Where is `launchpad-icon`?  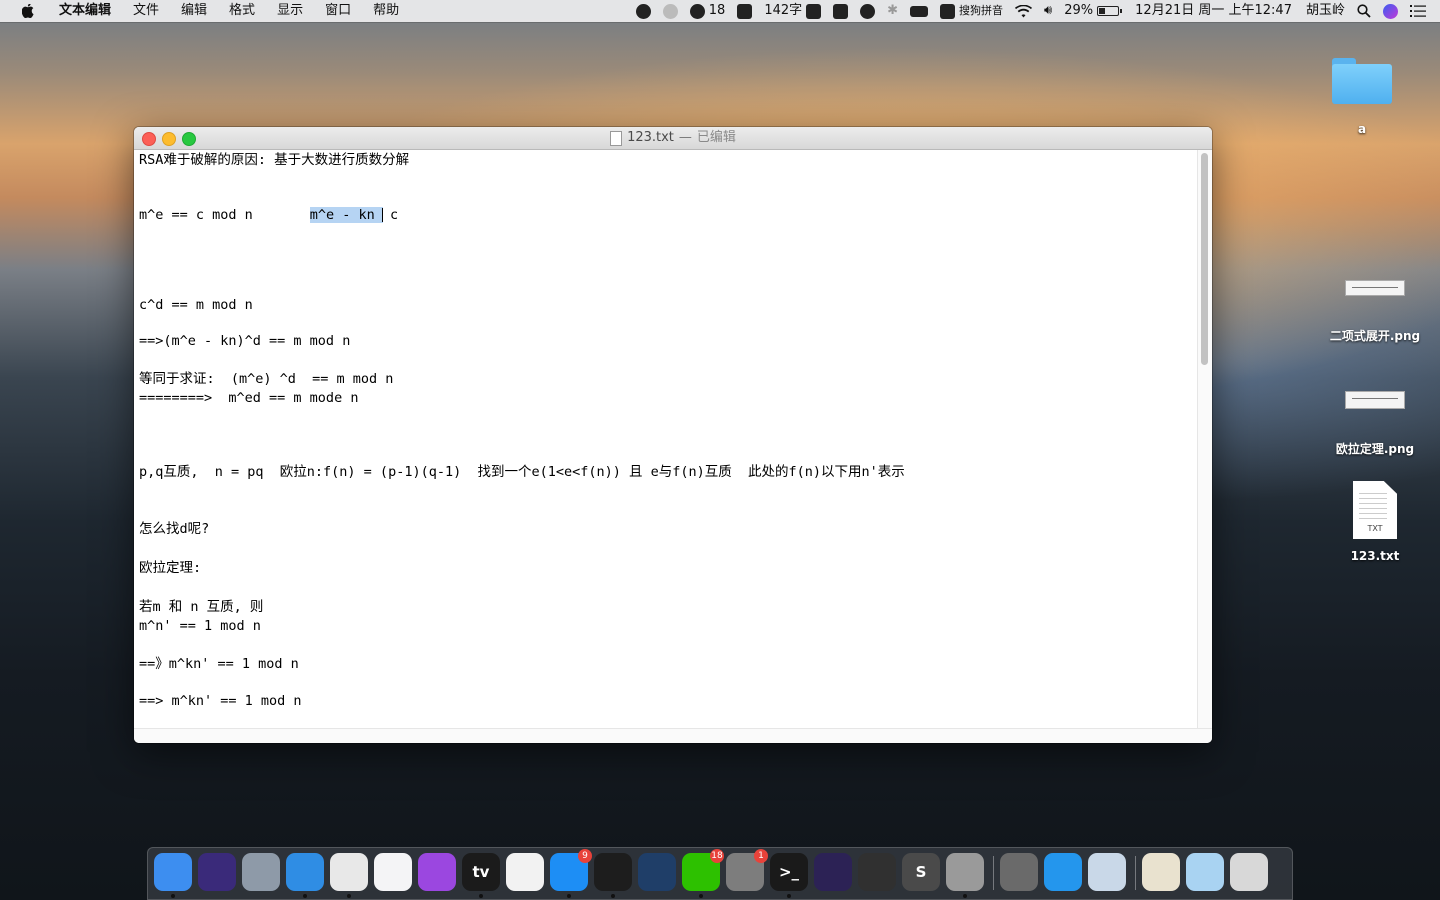
launchpad-icon is located at coordinates (261, 872).